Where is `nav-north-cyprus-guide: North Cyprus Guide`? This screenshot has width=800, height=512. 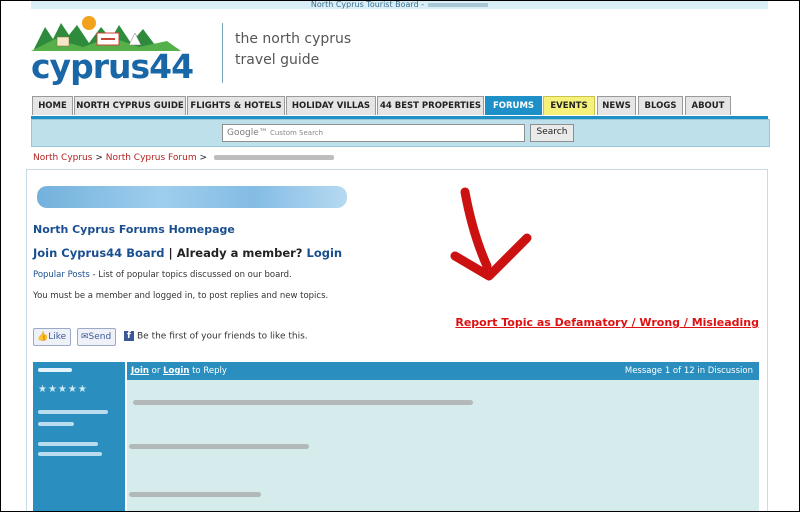
nav-north-cyprus-guide: North Cyprus Guide is located at coordinates (130, 105).